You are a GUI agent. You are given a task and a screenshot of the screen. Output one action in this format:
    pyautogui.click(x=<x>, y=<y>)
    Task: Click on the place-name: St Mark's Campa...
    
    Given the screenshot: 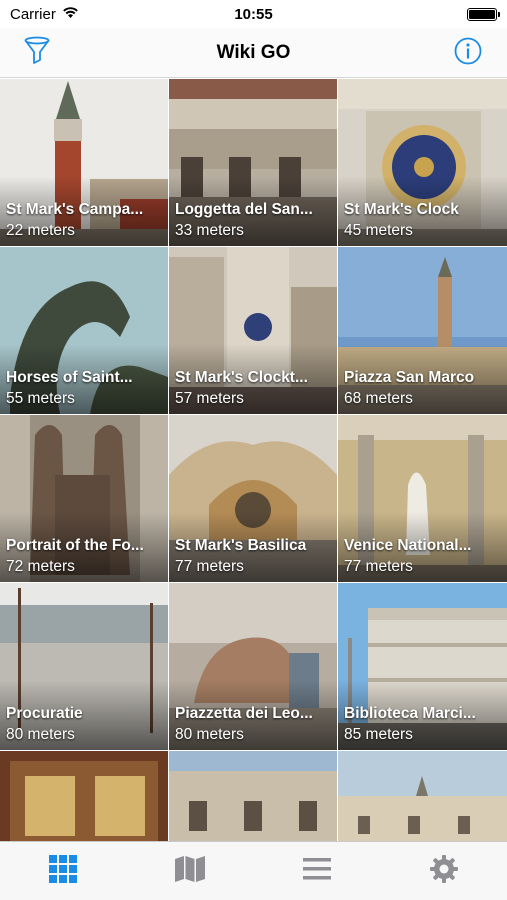 What is the action you would take?
    pyautogui.click(x=75, y=209)
    